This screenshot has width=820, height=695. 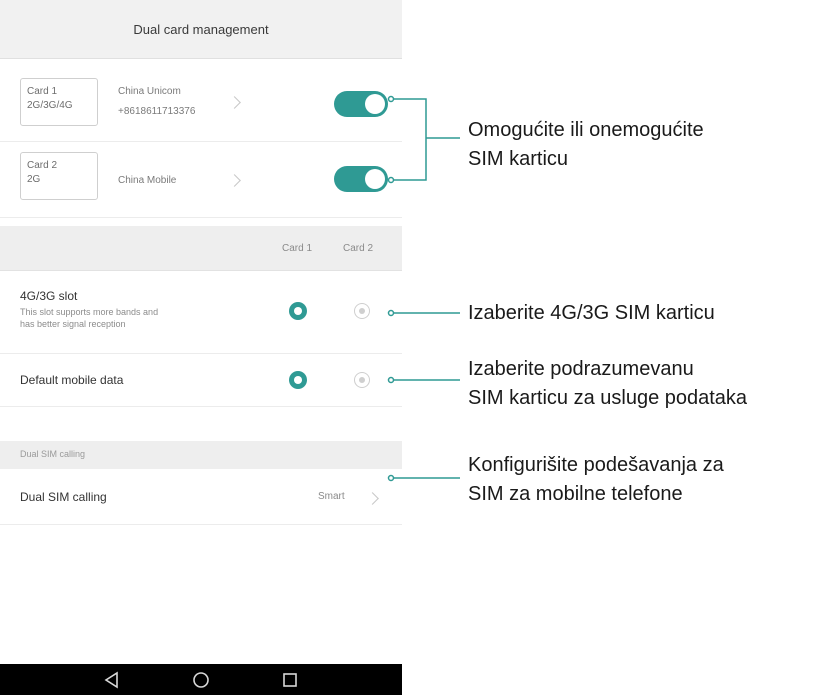 What do you see at coordinates (518, 159) in the screenshot?
I see `callout-enable-sim-line2: SIM karticu` at bounding box center [518, 159].